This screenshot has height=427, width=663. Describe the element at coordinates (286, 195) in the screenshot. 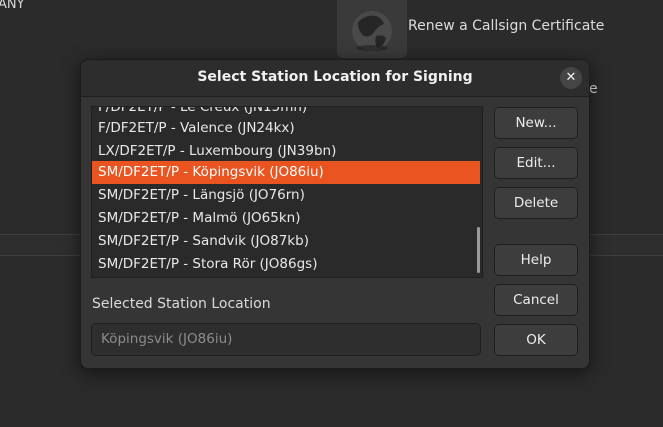

I see `list-item: SM/DF2ET/P - Längsjö (JO76rn)` at that location.